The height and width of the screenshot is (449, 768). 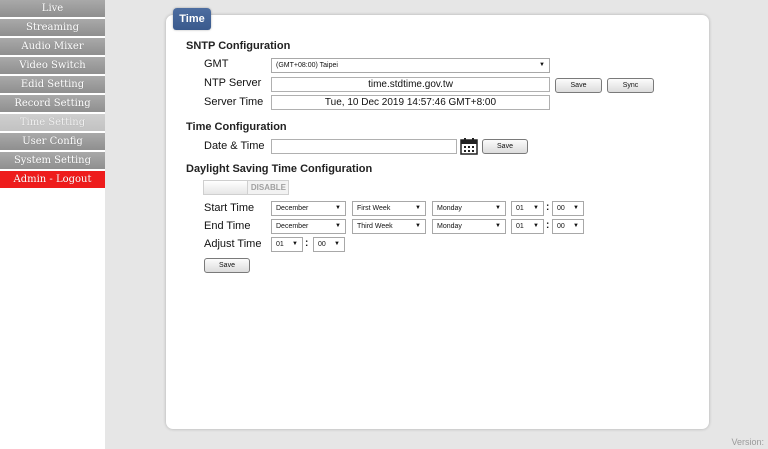 I want to click on sntp-section-title: SNTP Configuration, so click(x=238, y=46).